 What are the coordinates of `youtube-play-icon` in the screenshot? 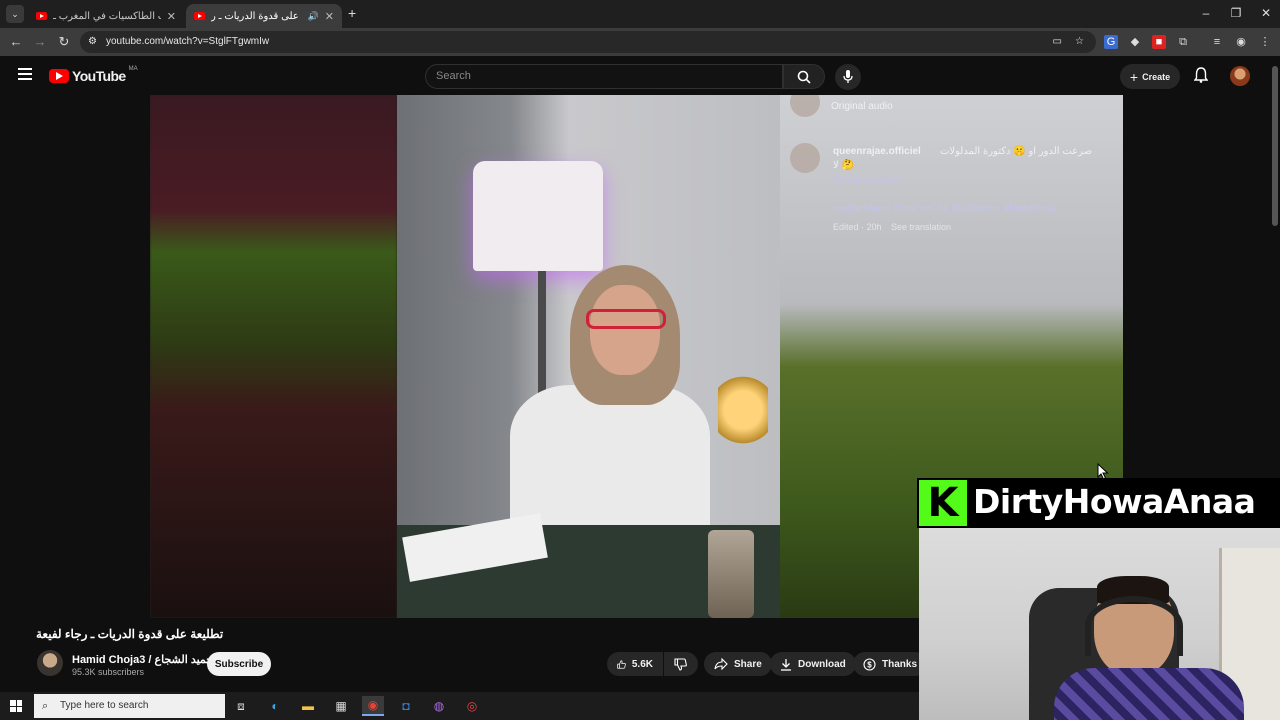 It's located at (59, 76).